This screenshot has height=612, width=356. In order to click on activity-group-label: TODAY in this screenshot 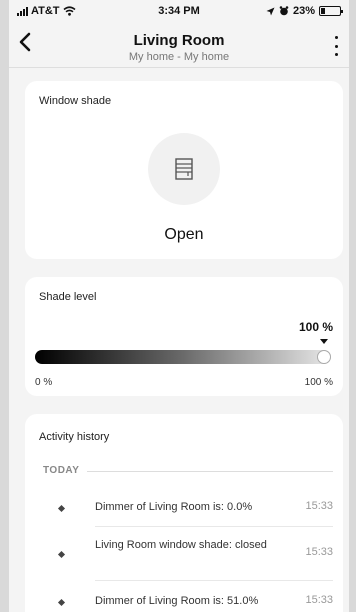, I will do `click(61, 470)`.